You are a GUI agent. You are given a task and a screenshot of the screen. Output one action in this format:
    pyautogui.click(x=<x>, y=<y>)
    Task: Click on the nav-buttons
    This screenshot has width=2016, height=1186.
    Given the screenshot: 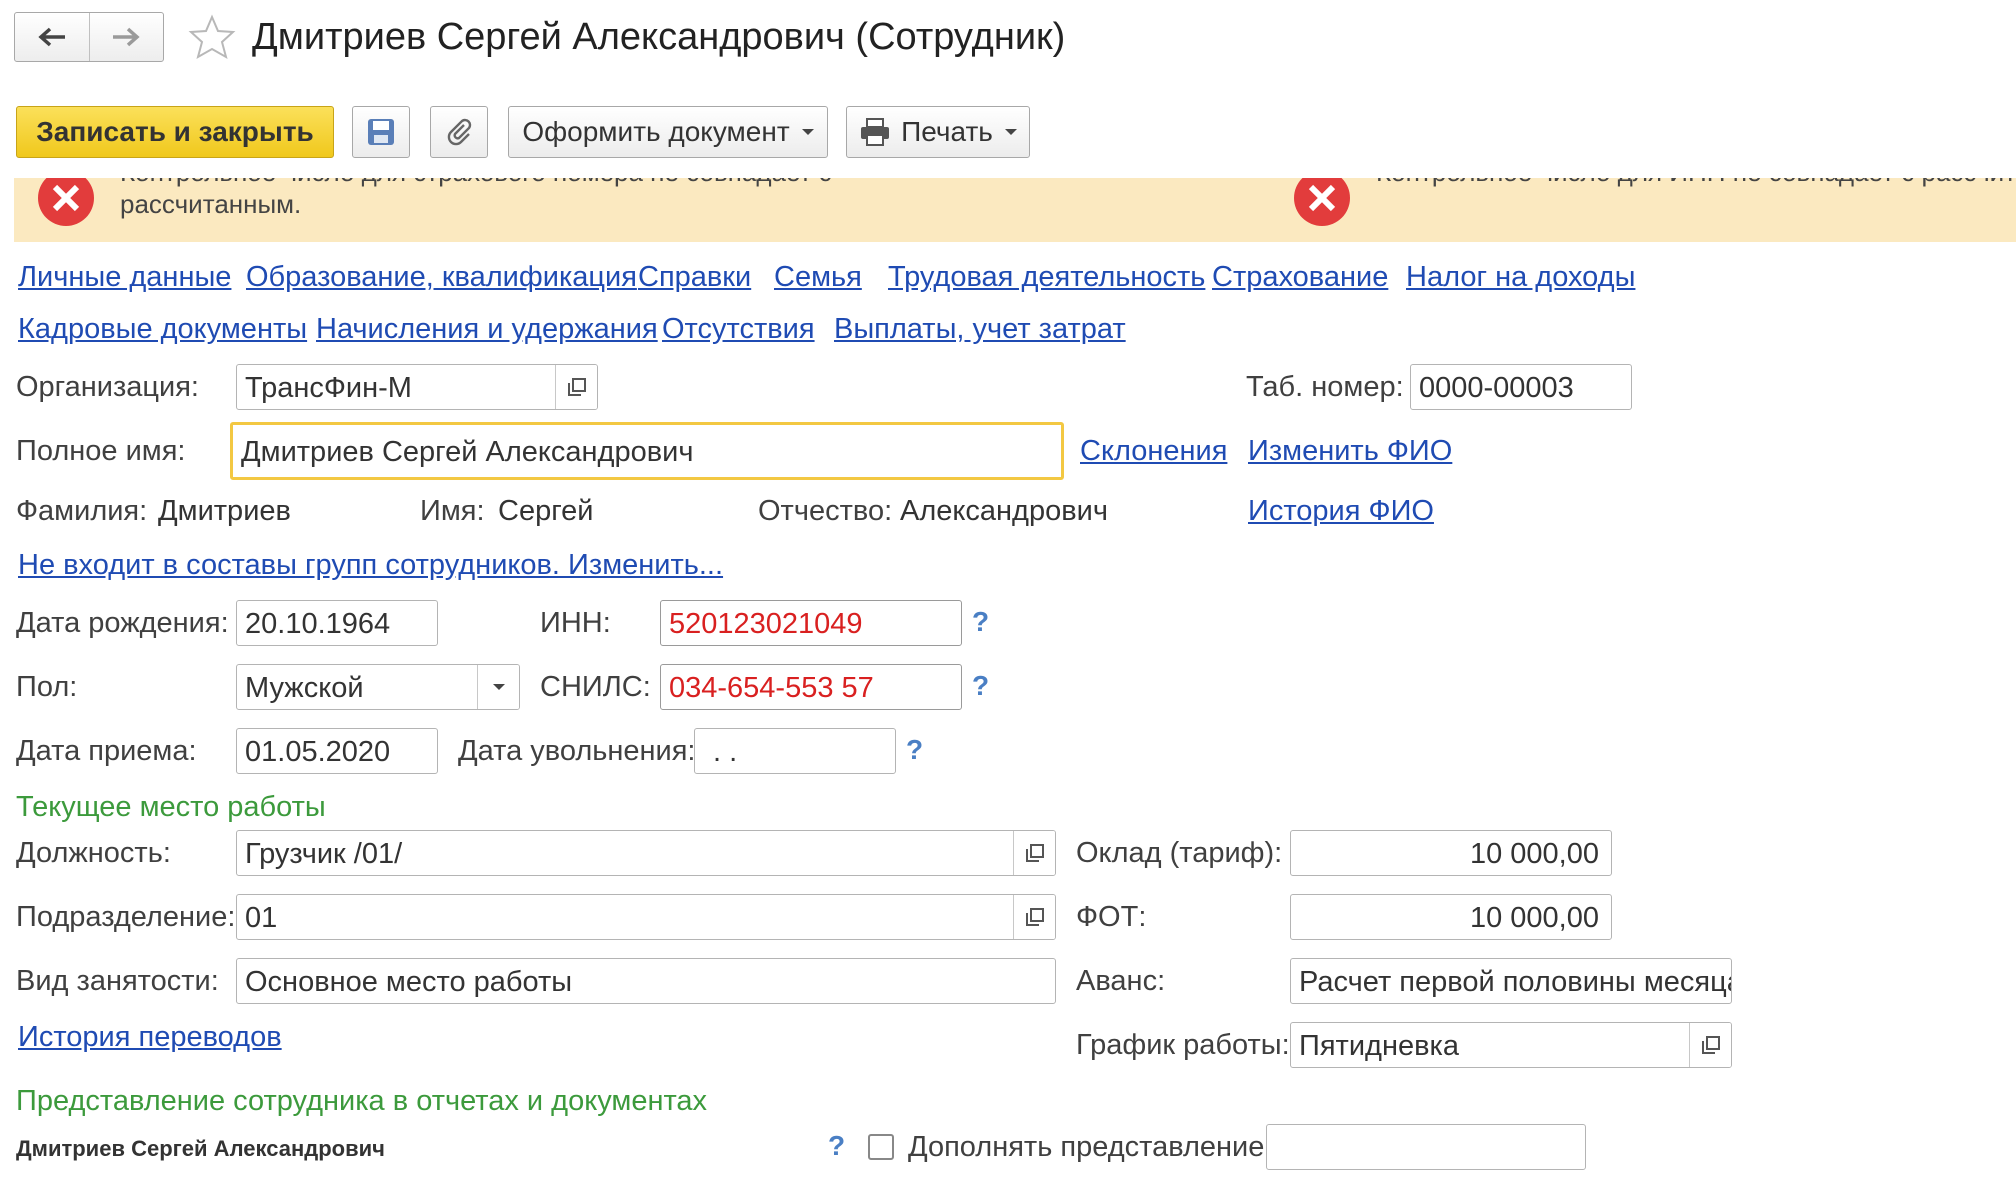 What is the action you would take?
    pyautogui.click(x=89, y=37)
    